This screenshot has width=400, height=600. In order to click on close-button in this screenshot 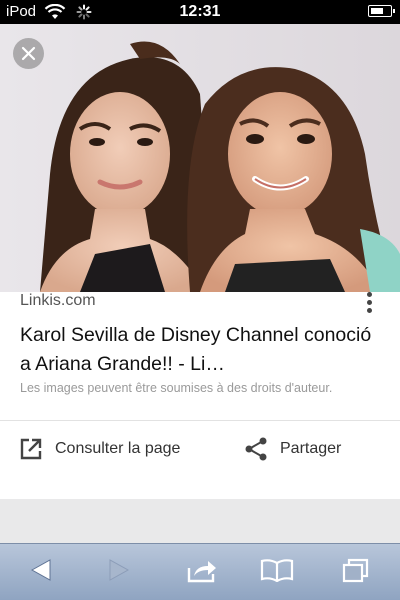, I will do `click(28, 53)`.